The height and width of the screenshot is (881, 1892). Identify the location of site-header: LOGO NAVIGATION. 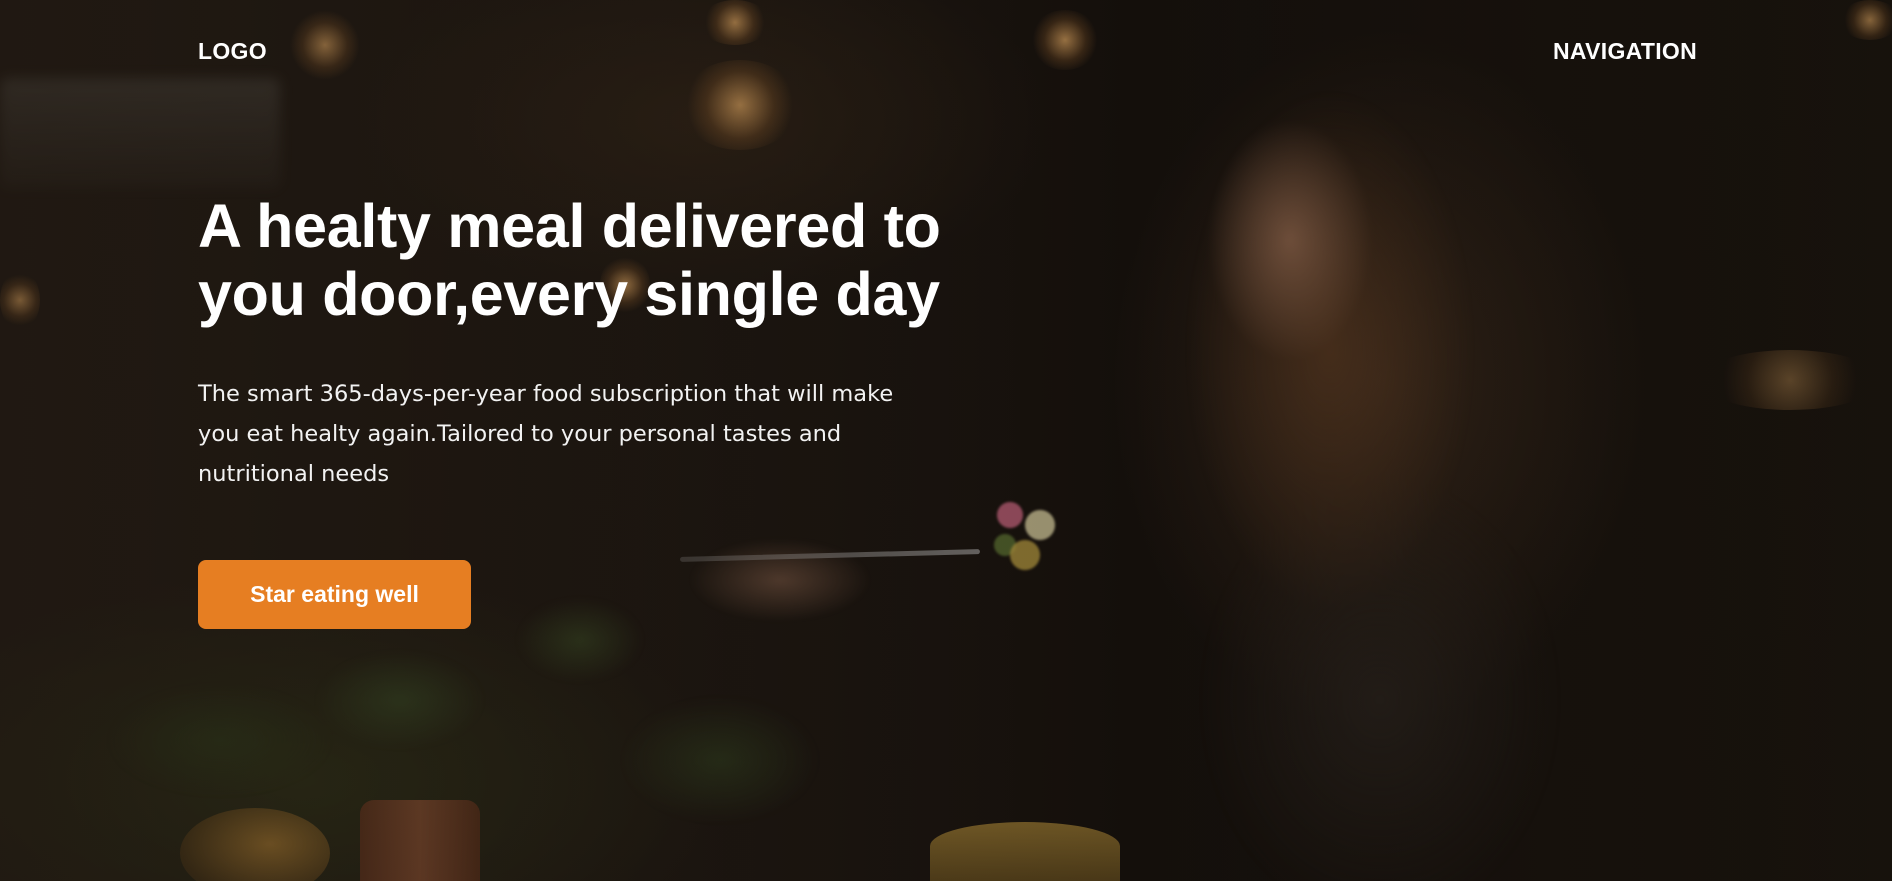
(947, 51).